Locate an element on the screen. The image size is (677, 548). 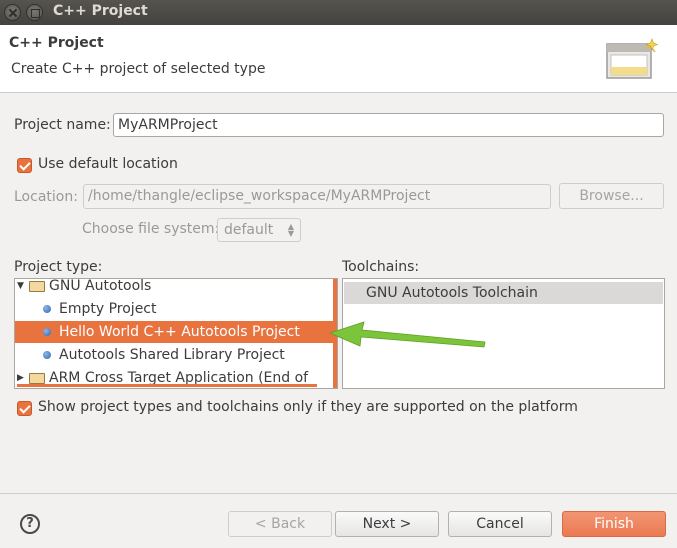
tree-item-label: Hello World C++ Autotools Project is located at coordinates (179, 332).